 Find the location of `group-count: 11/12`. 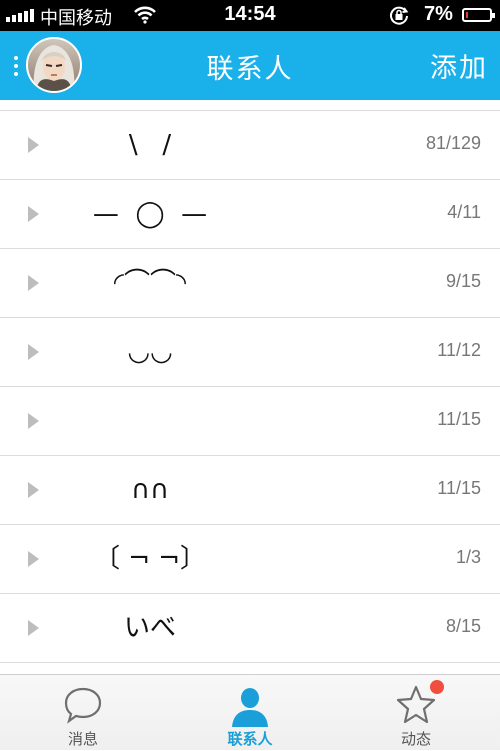

group-count: 11/12 is located at coordinates (459, 350).